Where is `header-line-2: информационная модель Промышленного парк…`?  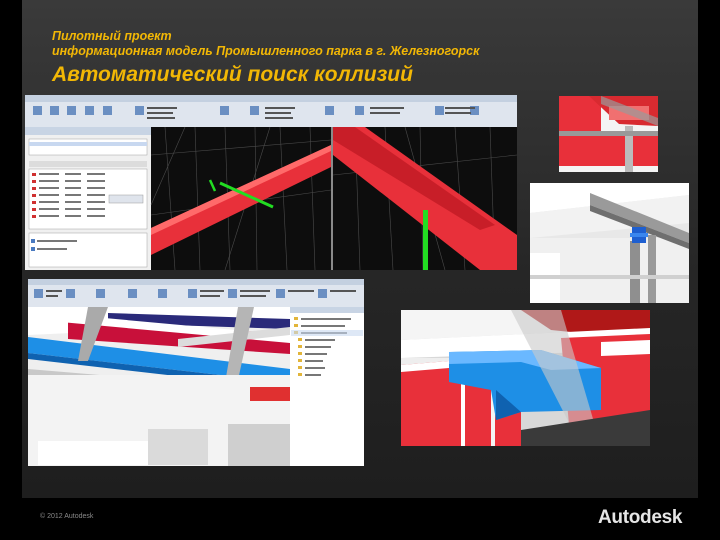 header-line-2: информационная модель Промышленного парк… is located at coordinates (266, 51).